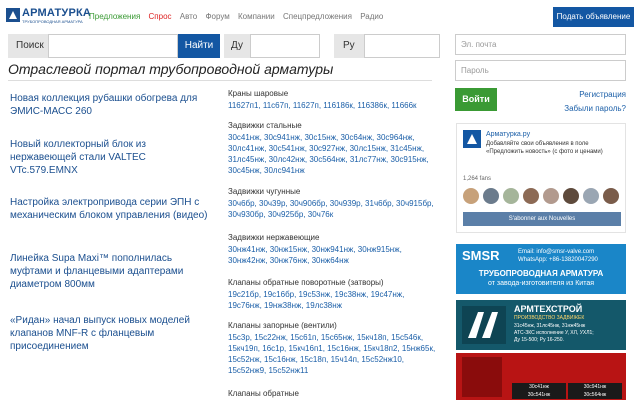  Describe the element at coordinates (541, 283) in the screenshot. I see `smsr-subline: от завода-изготовителя из Китая` at that location.